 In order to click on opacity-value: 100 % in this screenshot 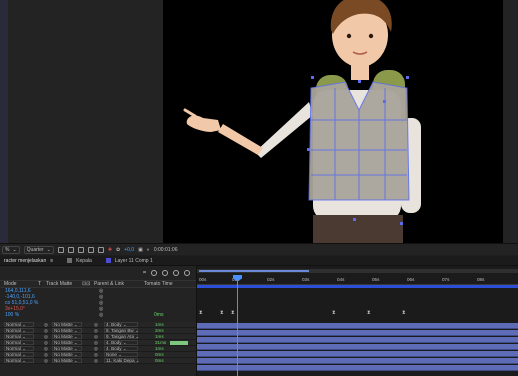, I will do `click(30, 315)`.